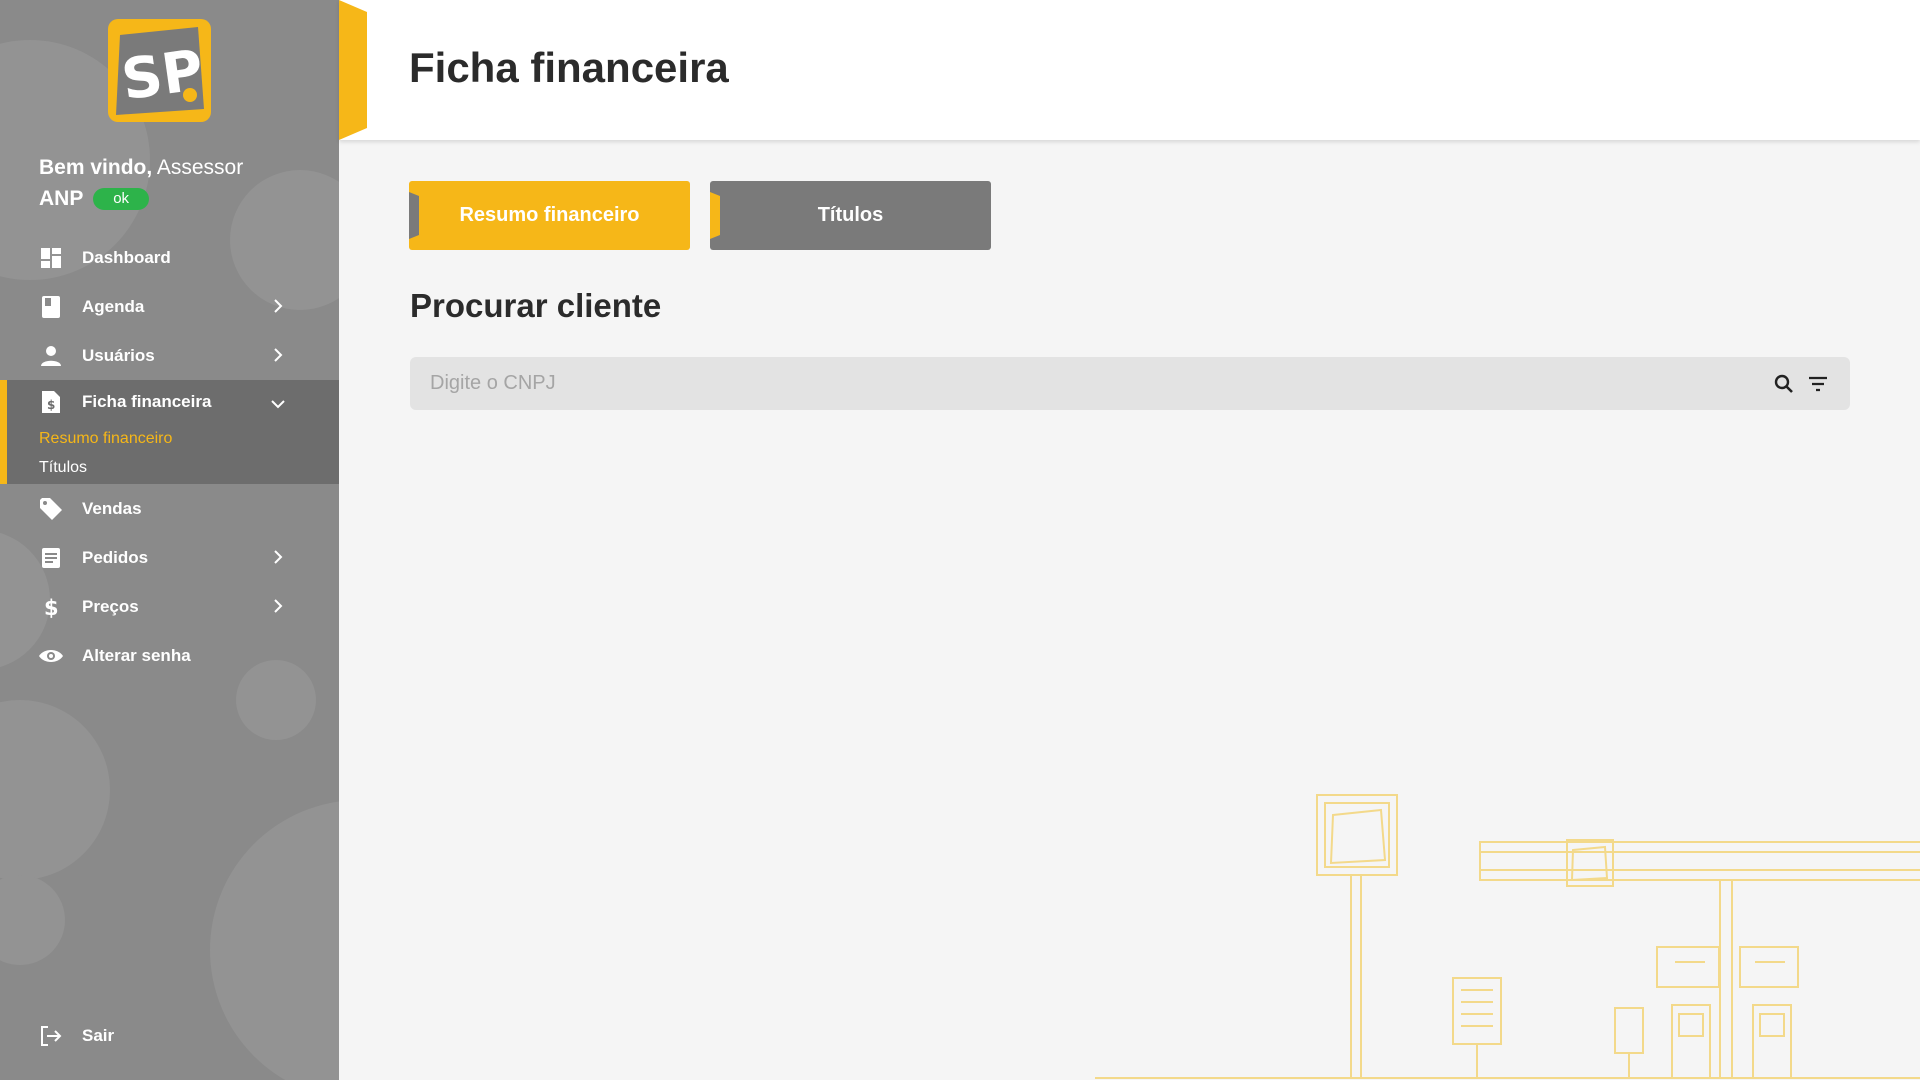  Describe the element at coordinates (136, 655) in the screenshot. I see `sidebar-item-label: Alterar senha` at that location.